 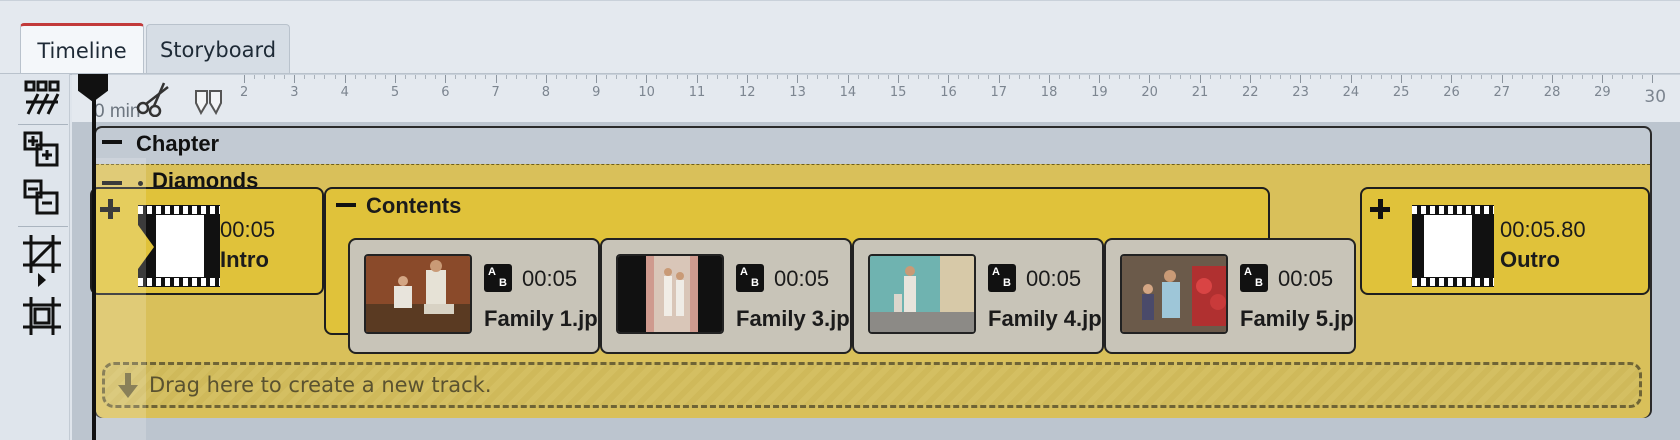 I want to click on photo-clip-3: AB 00:05 Family 3.jpg, so click(x=726, y=296).